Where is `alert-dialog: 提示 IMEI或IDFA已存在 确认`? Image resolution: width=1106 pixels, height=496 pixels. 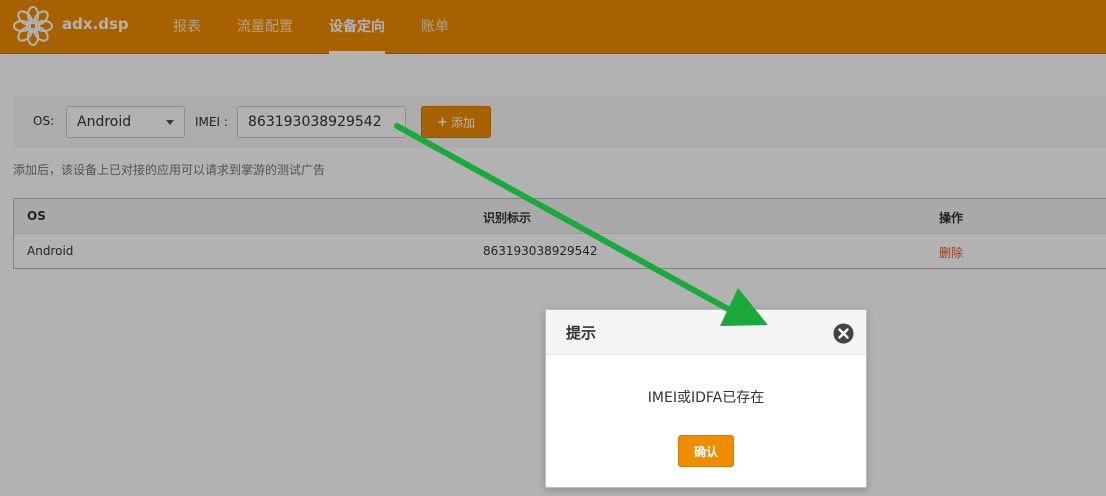 alert-dialog: 提示 IMEI或IDFA已存在 确认 is located at coordinates (706, 398).